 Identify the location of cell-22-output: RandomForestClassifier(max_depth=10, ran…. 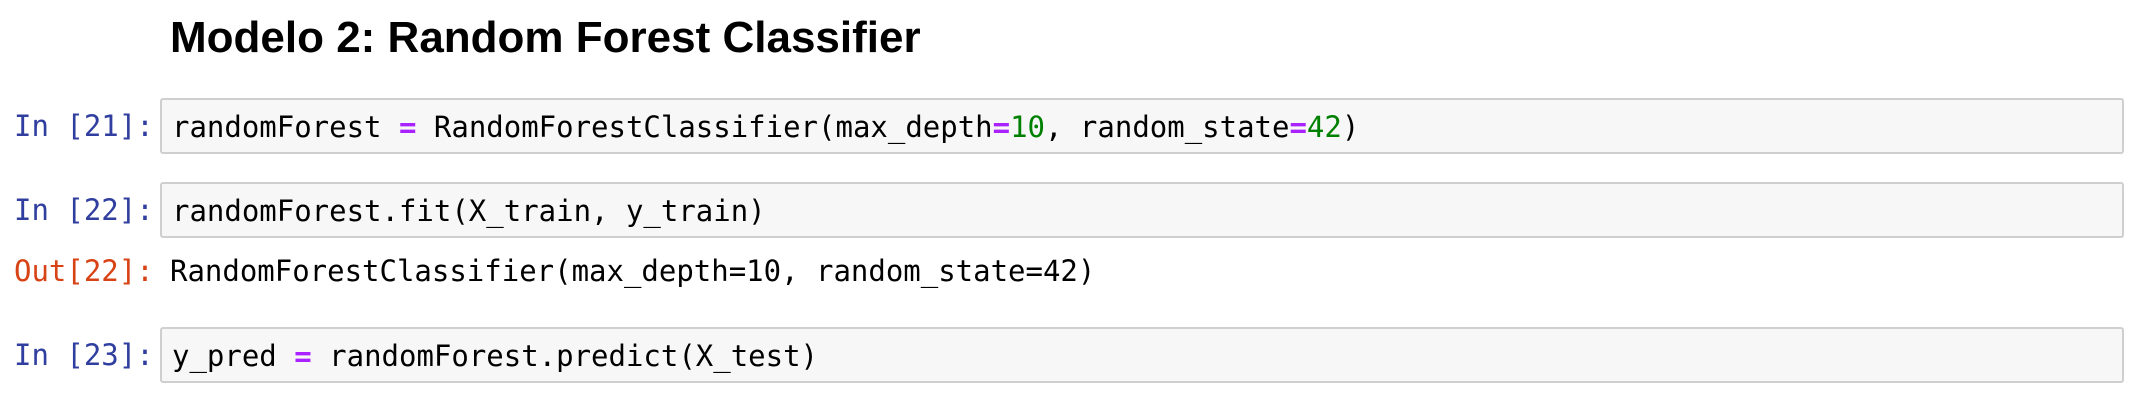
(633, 271).